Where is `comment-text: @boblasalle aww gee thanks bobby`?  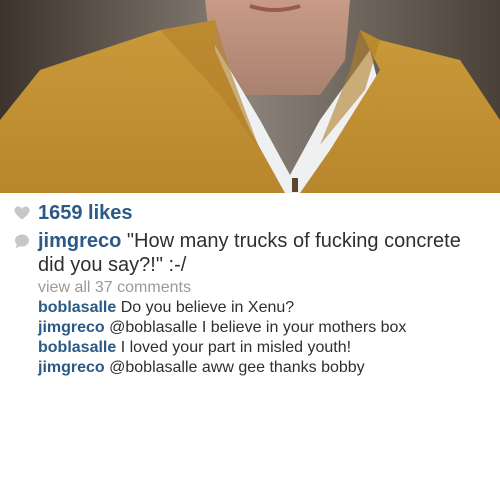 comment-text: @boblasalle aww gee thanks bobby is located at coordinates (237, 367).